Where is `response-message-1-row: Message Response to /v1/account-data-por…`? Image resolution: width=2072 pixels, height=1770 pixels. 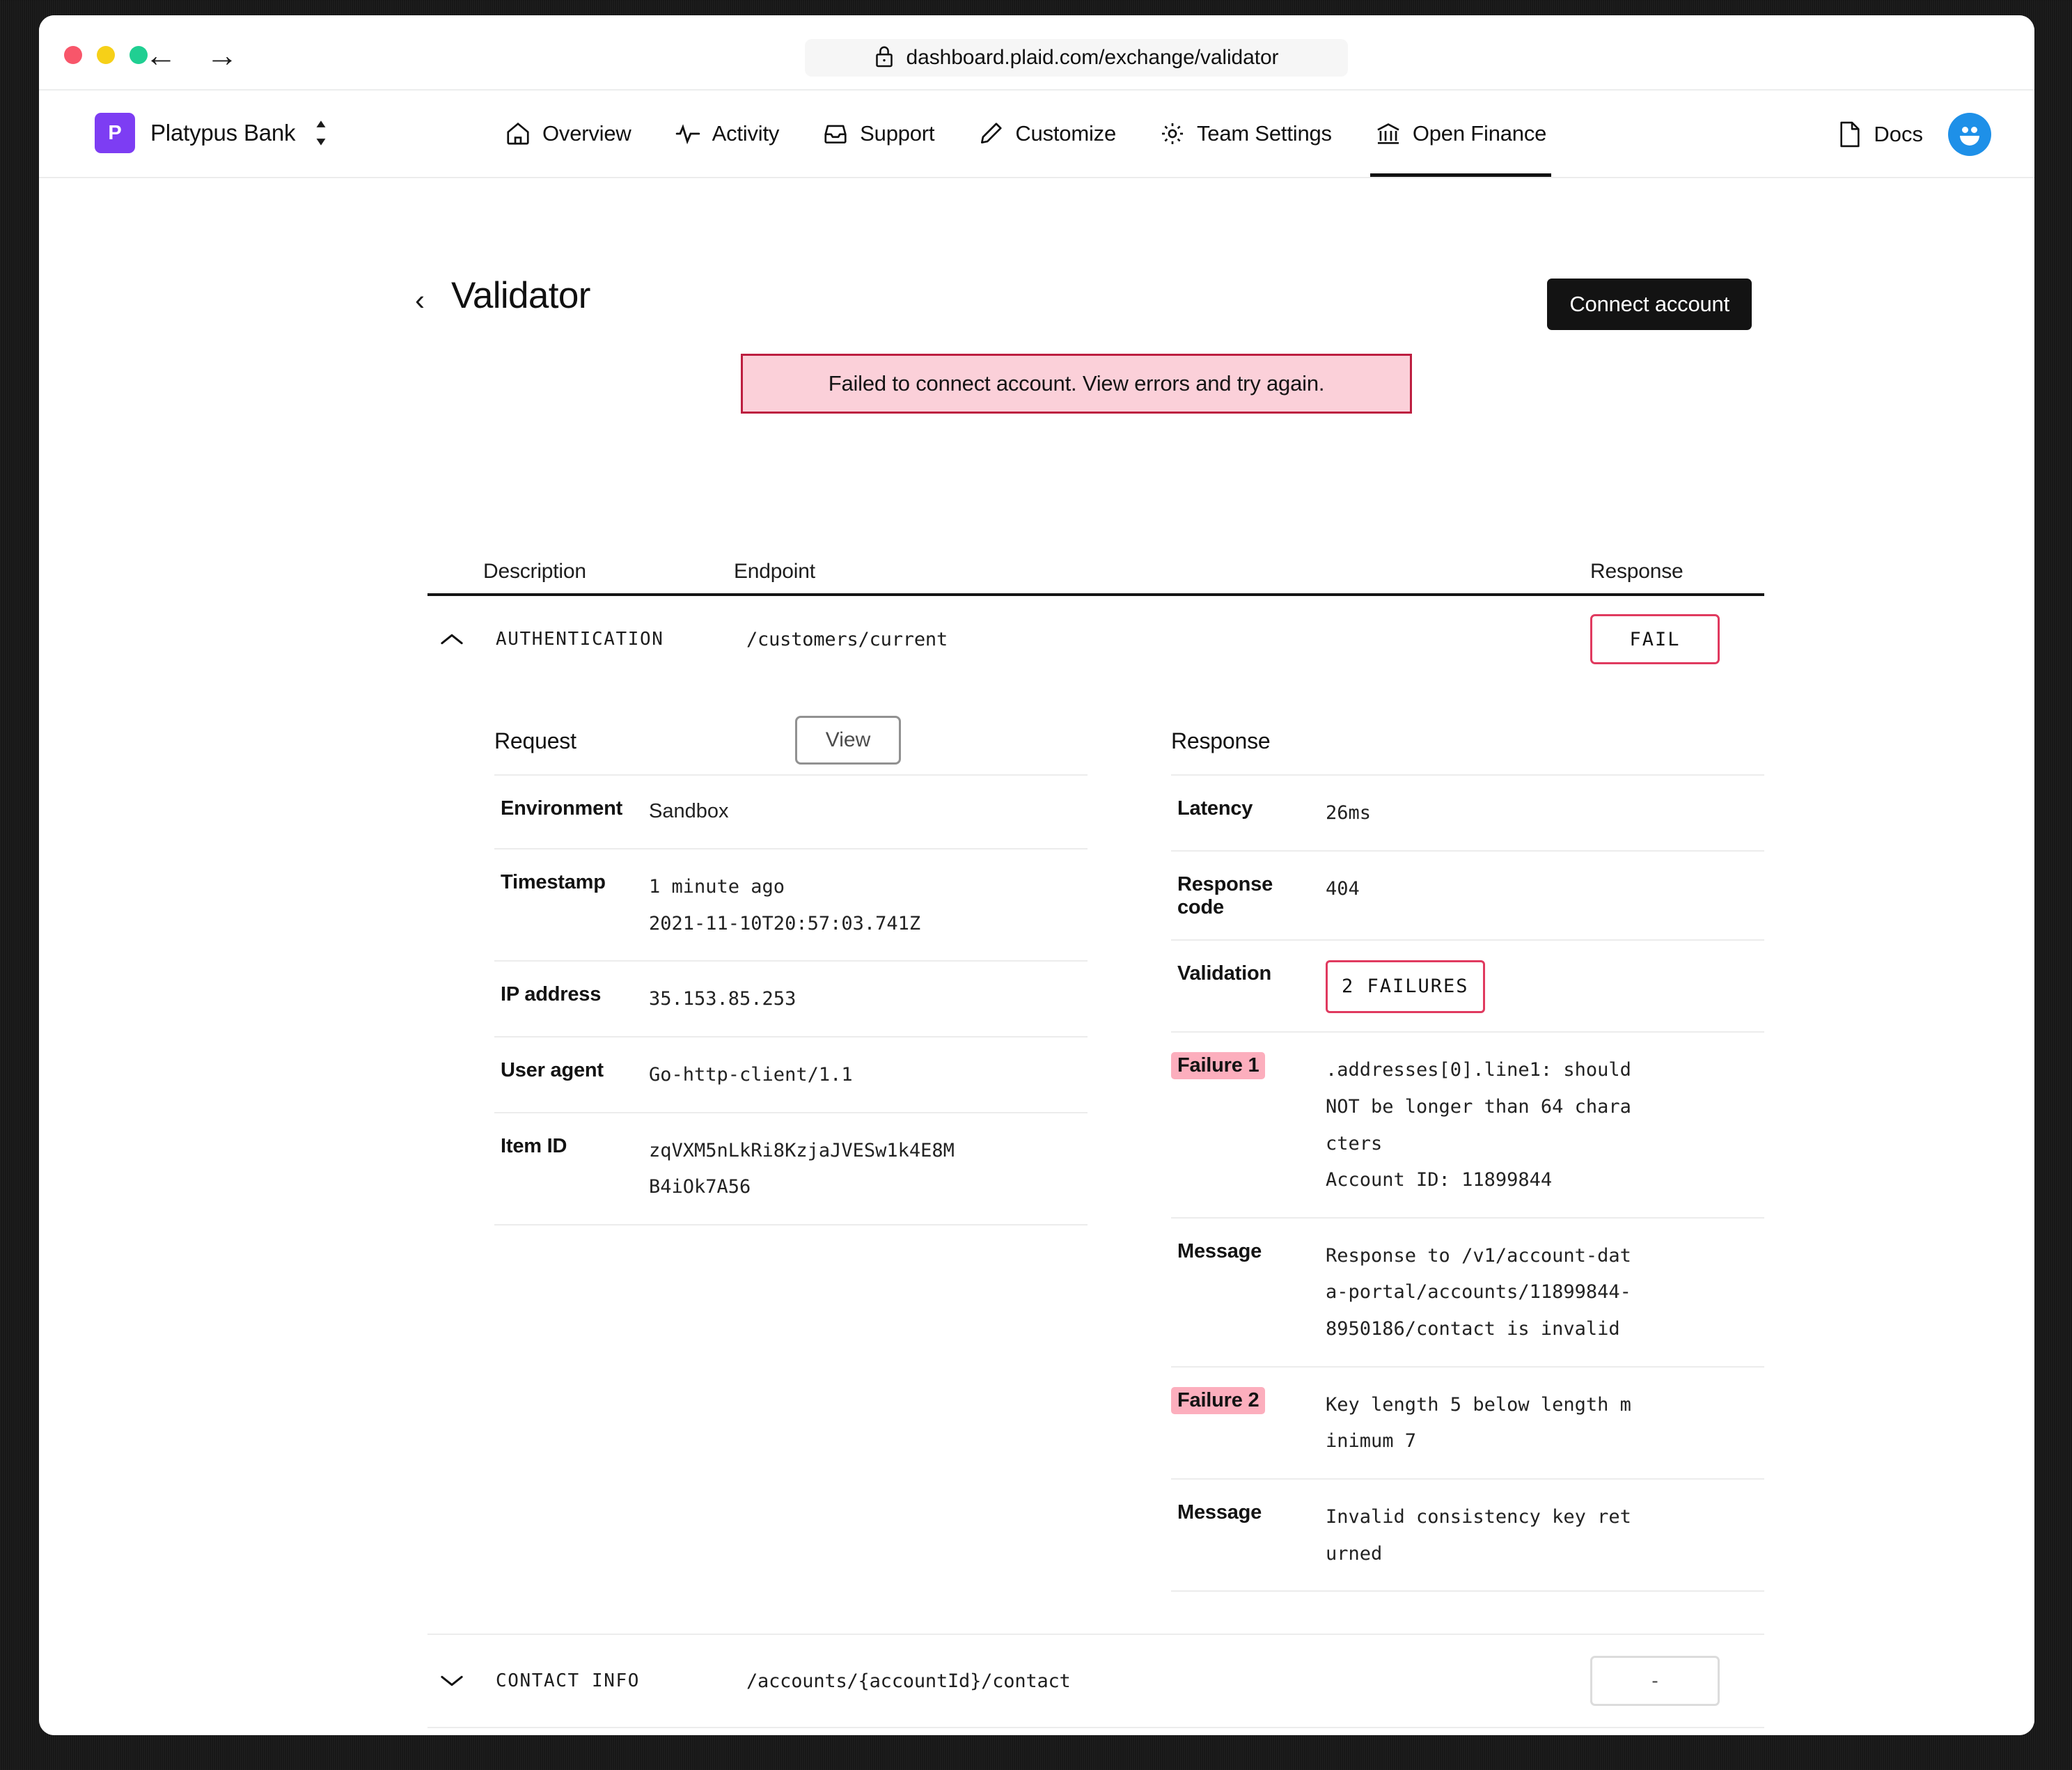
response-message-1-row: Message Response to /v1/account-data-por… is located at coordinates (1467, 1291).